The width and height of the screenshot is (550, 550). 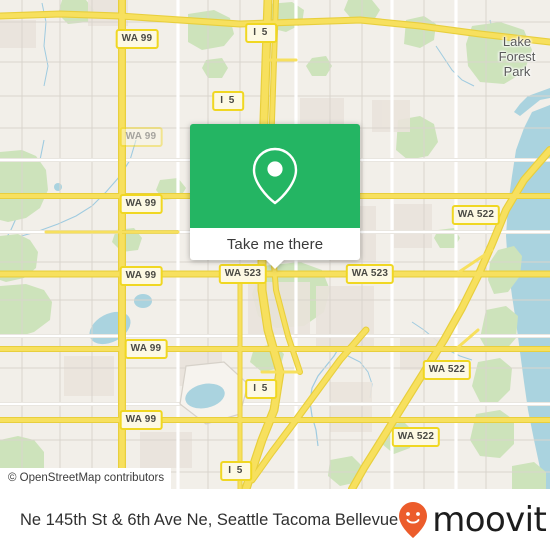 I want to click on place-label-lake-forest-park: Lake Forest Park, so click(x=511, y=56).